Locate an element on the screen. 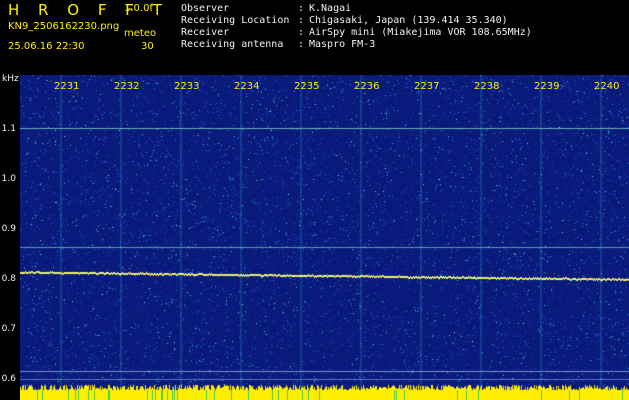 This screenshot has width=629, height=400. time-tick-label: 2235 is located at coordinates (307, 86).